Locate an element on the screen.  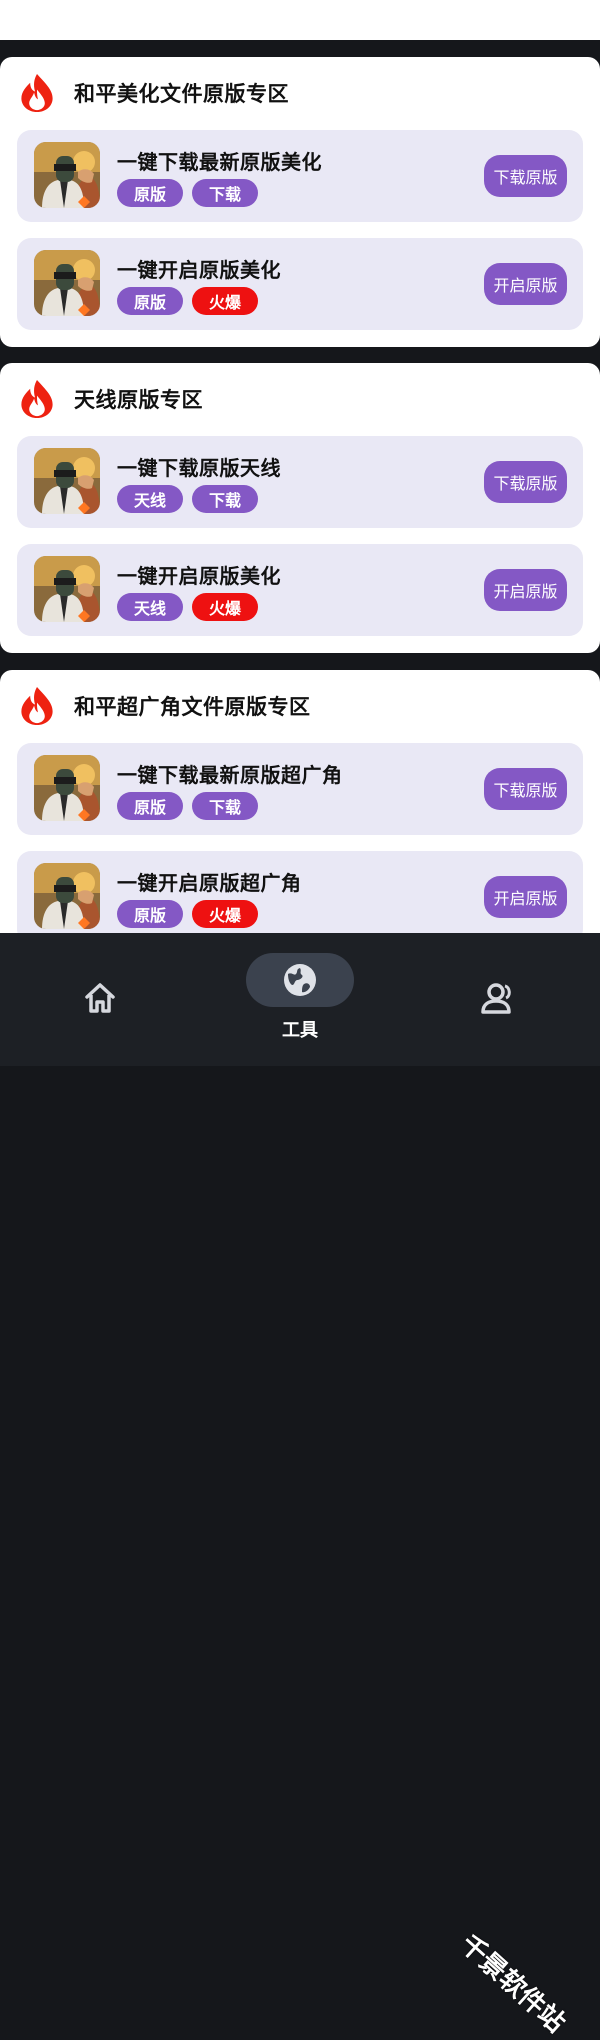
item-title: 一键下载最新原版超广角 is located at coordinates (230, 775).